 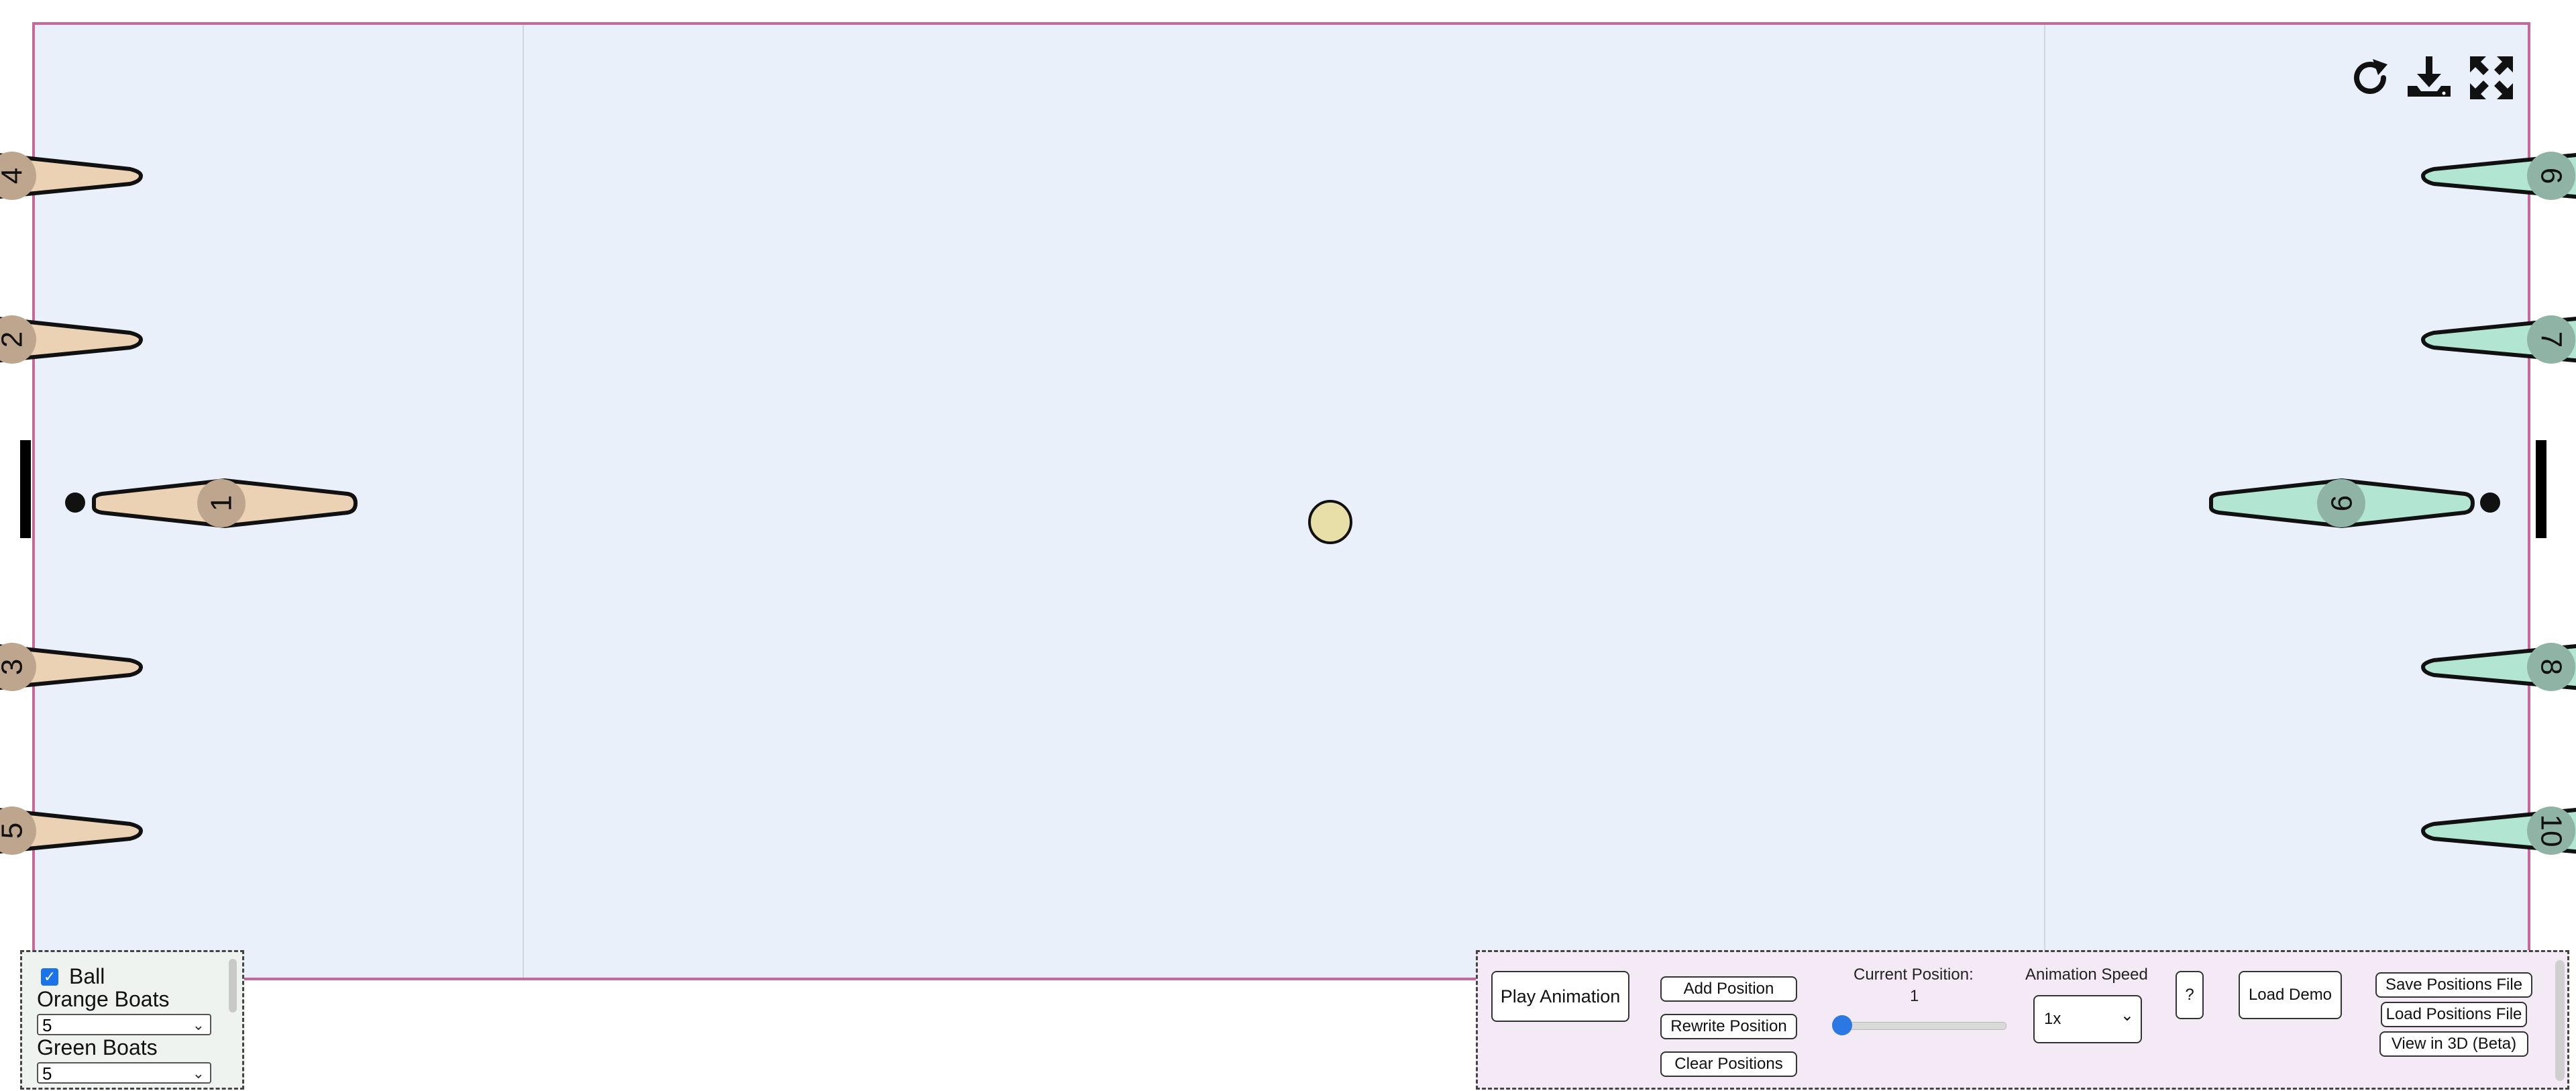 What do you see at coordinates (72, 831) in the screenshot?
I see `orange-boat-5: 5` at bounding box center [72, 831].